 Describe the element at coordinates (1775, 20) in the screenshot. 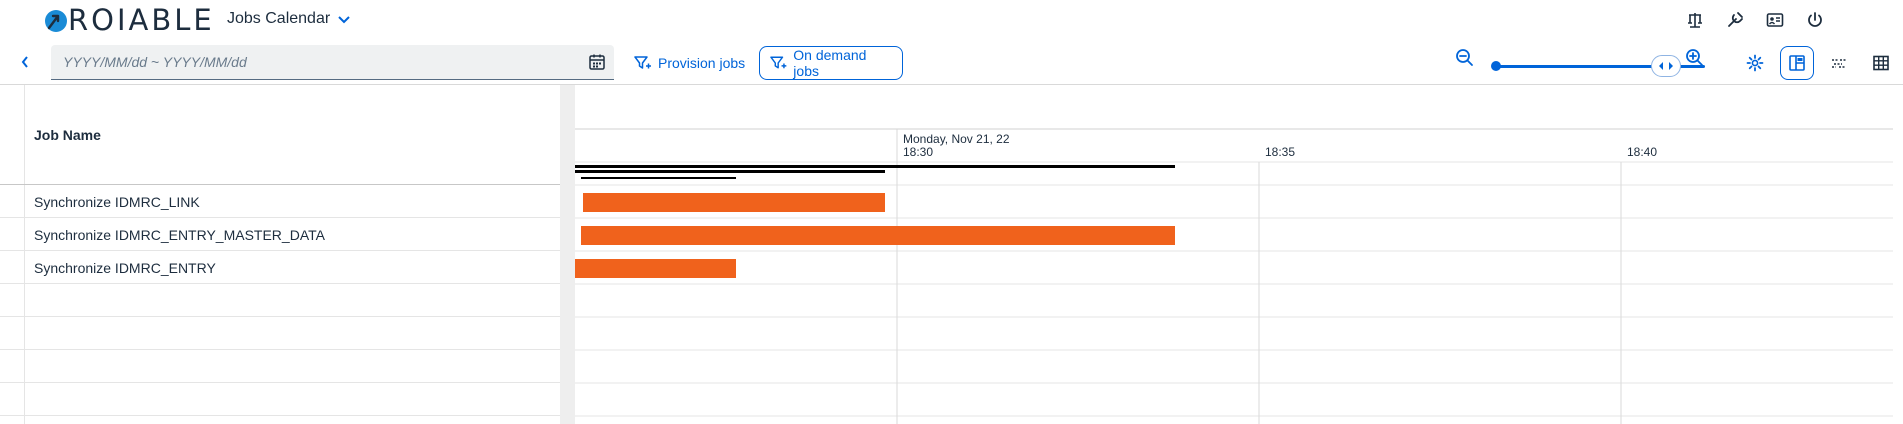

I see `id-card-icon` at that location.